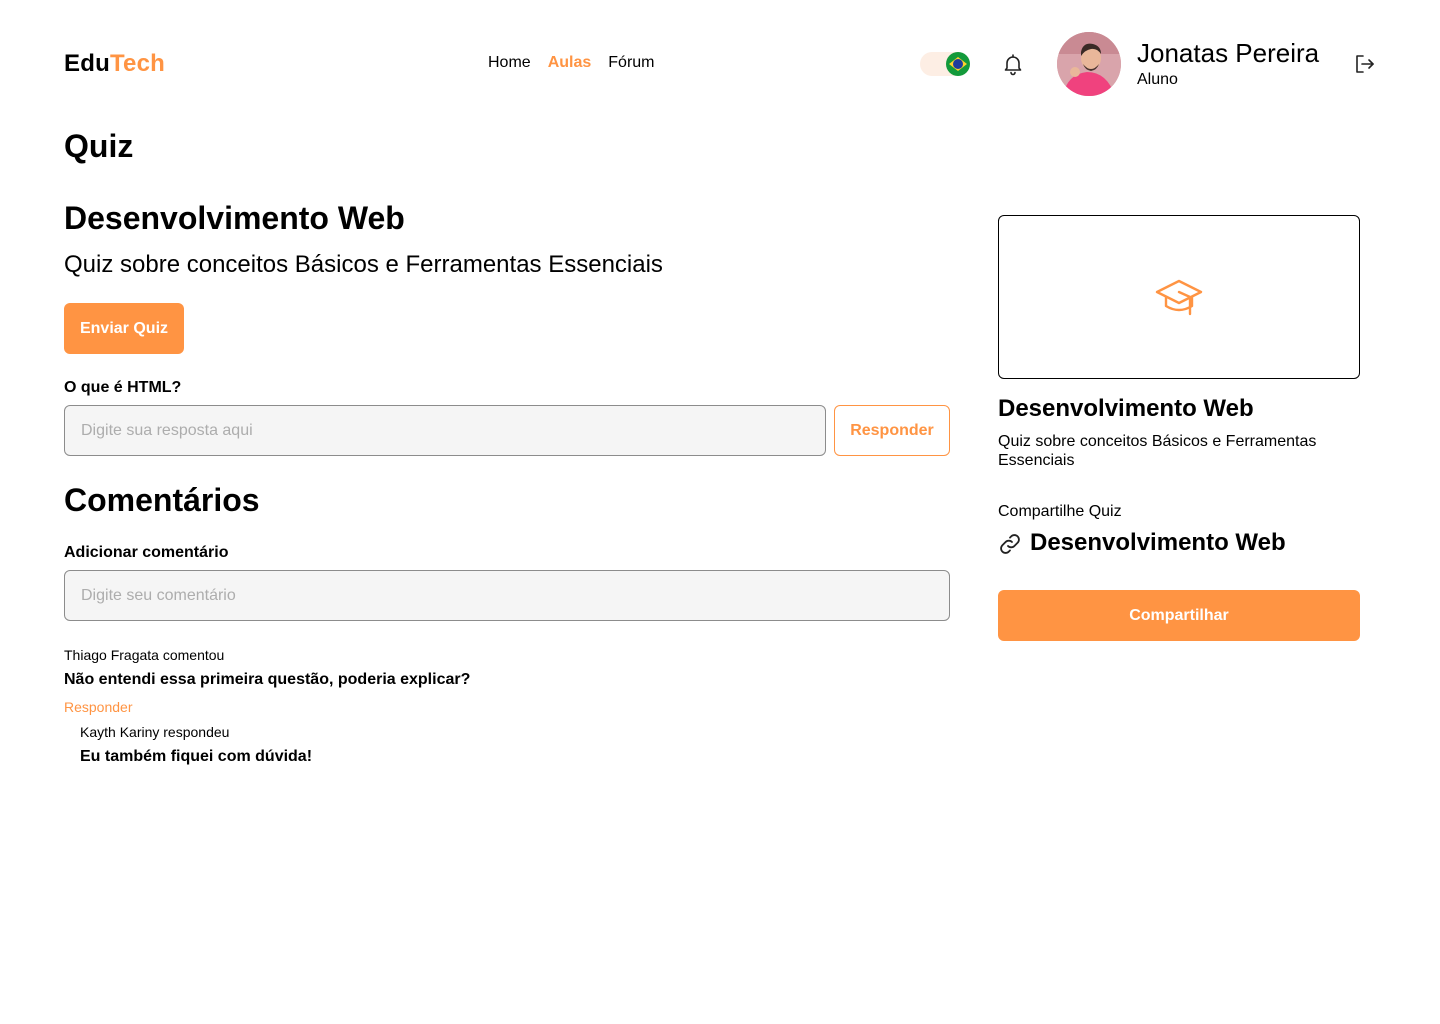 Image resolution: width=1440 pixels, height=1024 pixels. Describe the element at coordinates (509, 63) in the screenshot. I see `nav-home: Home` at that location.